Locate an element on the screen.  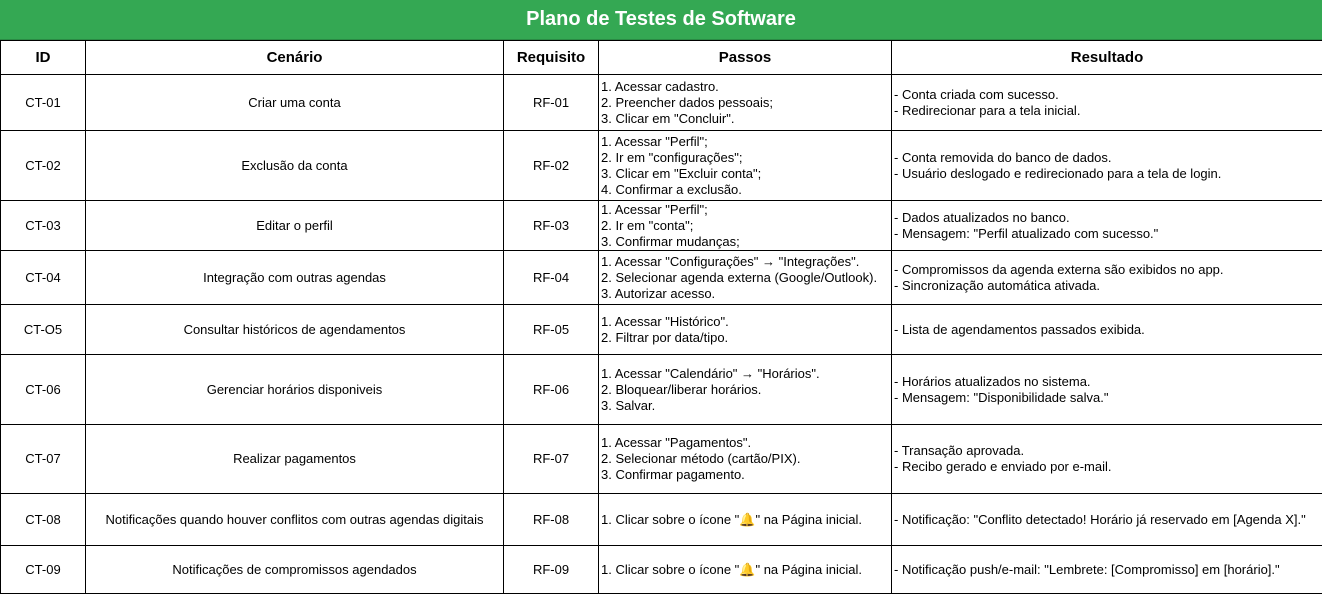
resultado-line: - Dados atualizados no banco. is located at coordinates (1107, 218).